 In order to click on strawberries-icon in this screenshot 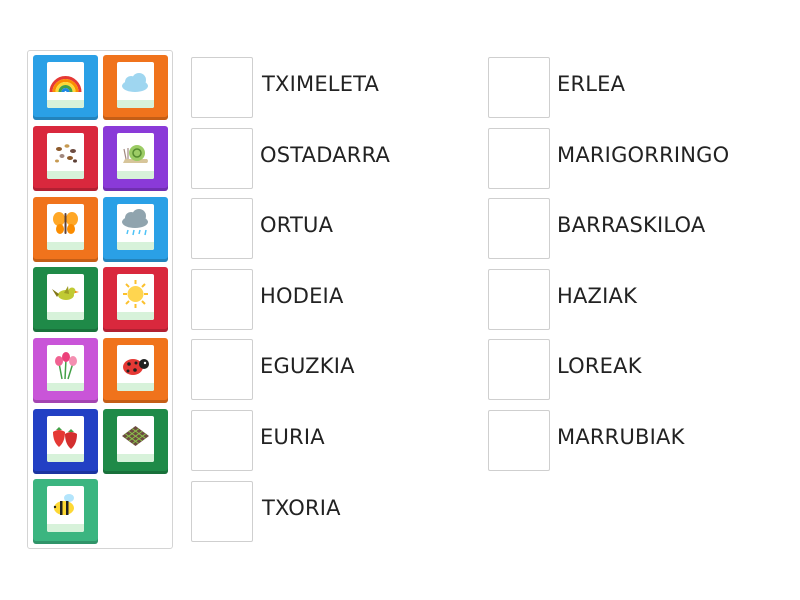, I will do `click(65, 438)`.